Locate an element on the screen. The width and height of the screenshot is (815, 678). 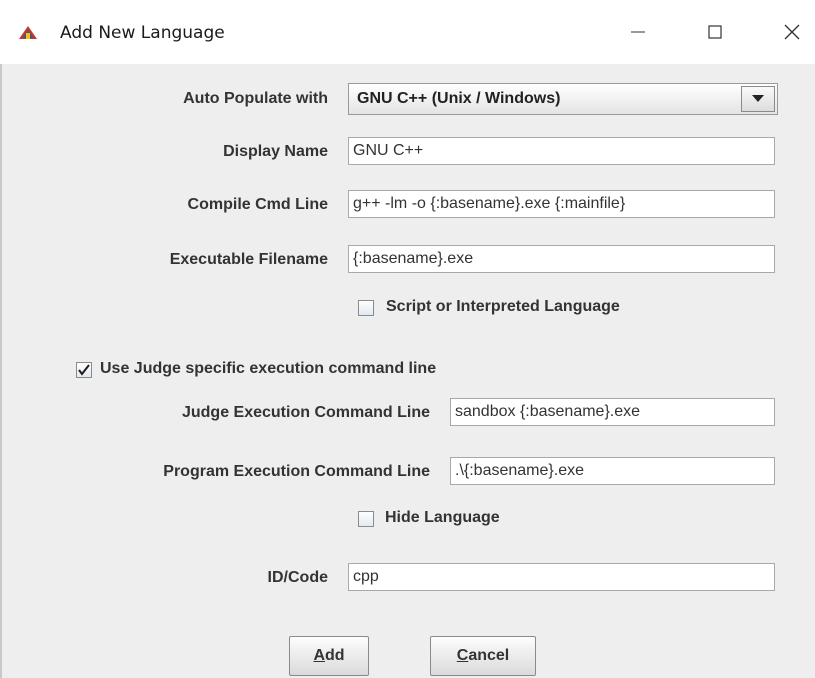
close-button is located at coordinates (792, 32).